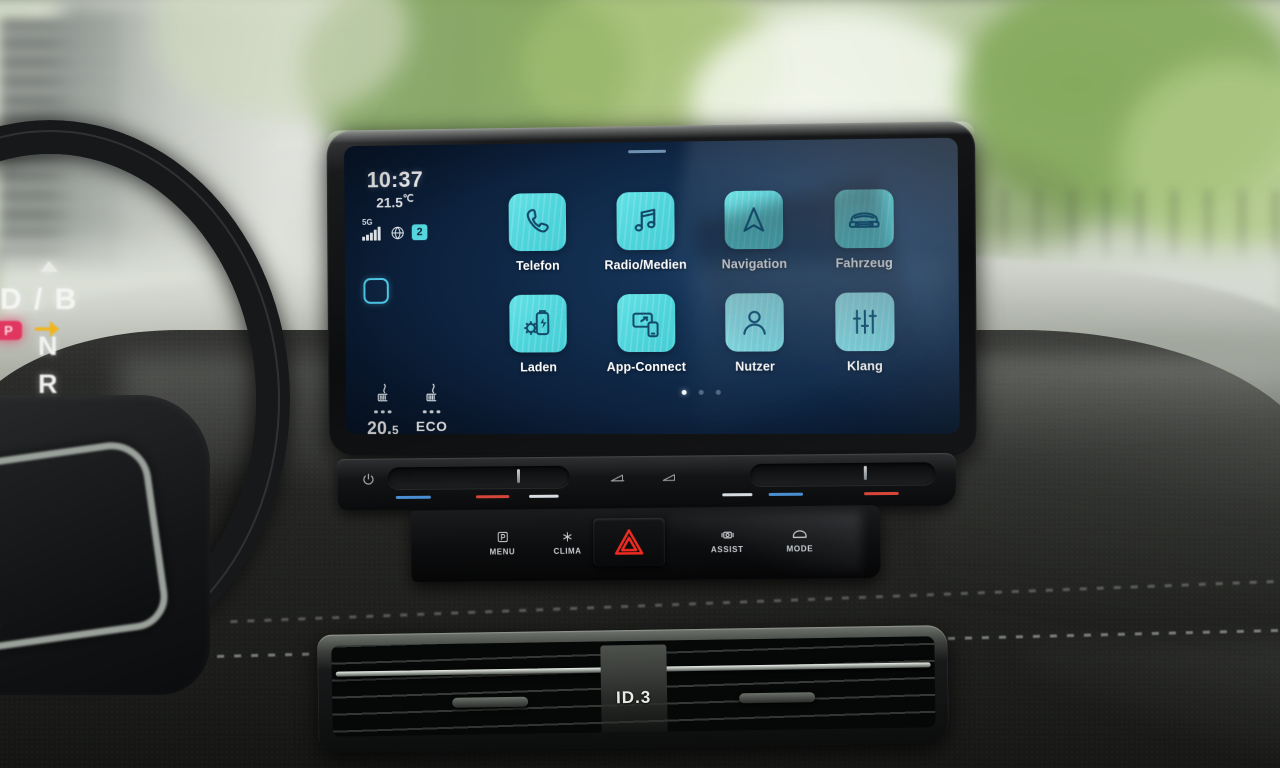 This screenshot has width=1280, height=768. What do you see at coordinates (431, 426) in the screenshot?
I see `eco-mode-label: ECO` at bounding box center [431, 426].